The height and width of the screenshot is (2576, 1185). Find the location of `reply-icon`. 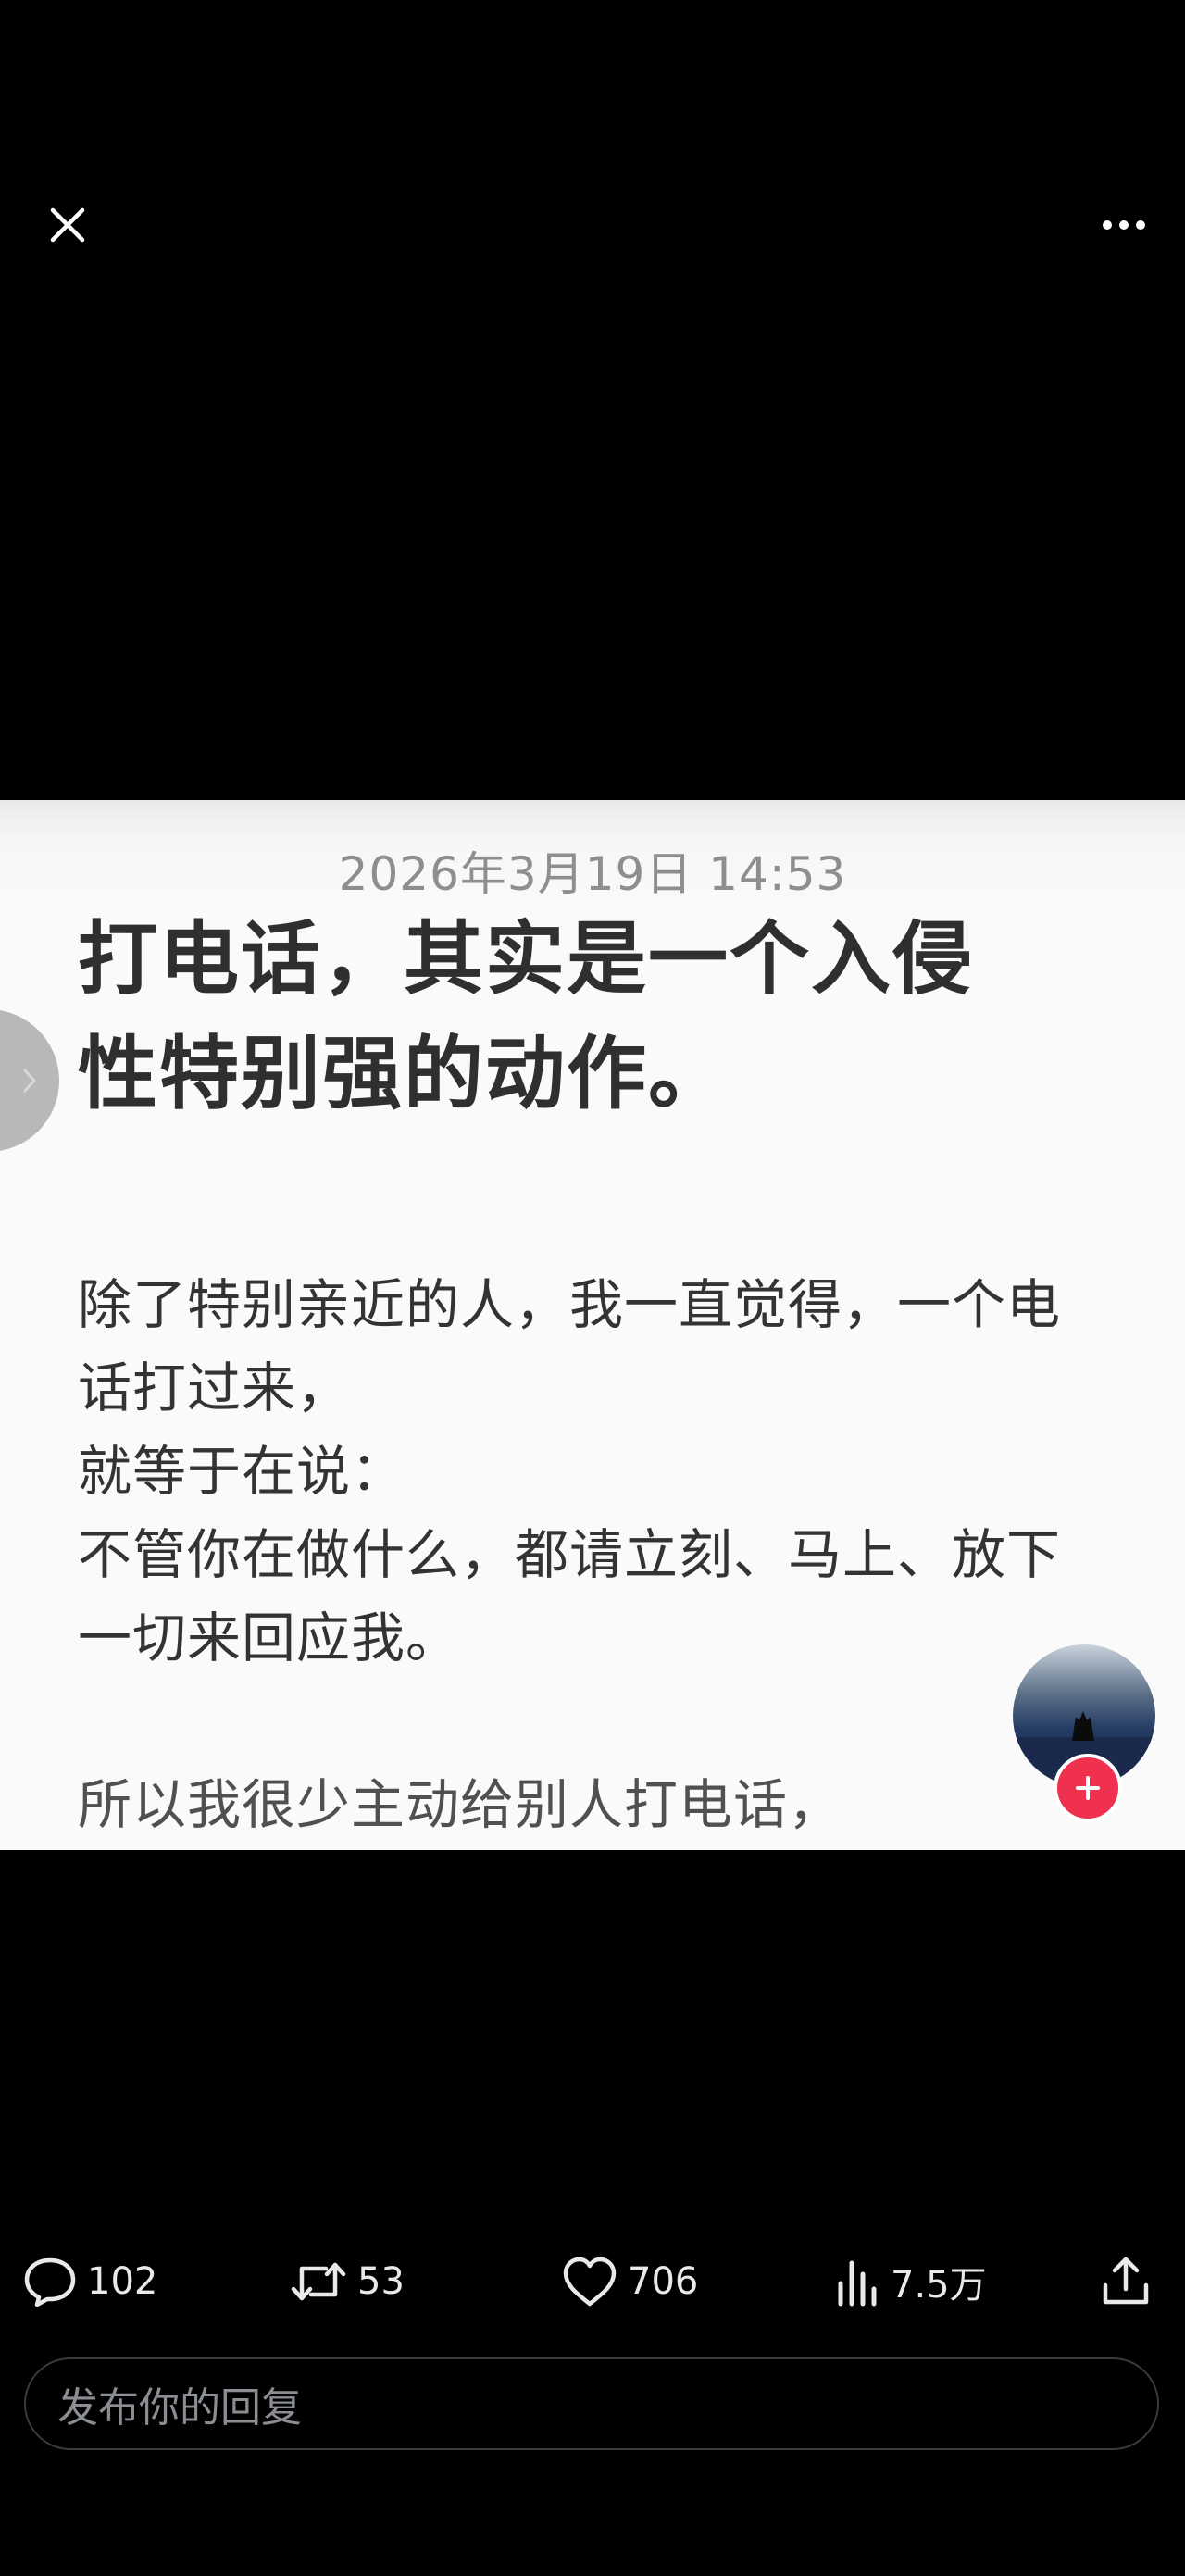

reply-icon is located at coordinates (50, 2282).